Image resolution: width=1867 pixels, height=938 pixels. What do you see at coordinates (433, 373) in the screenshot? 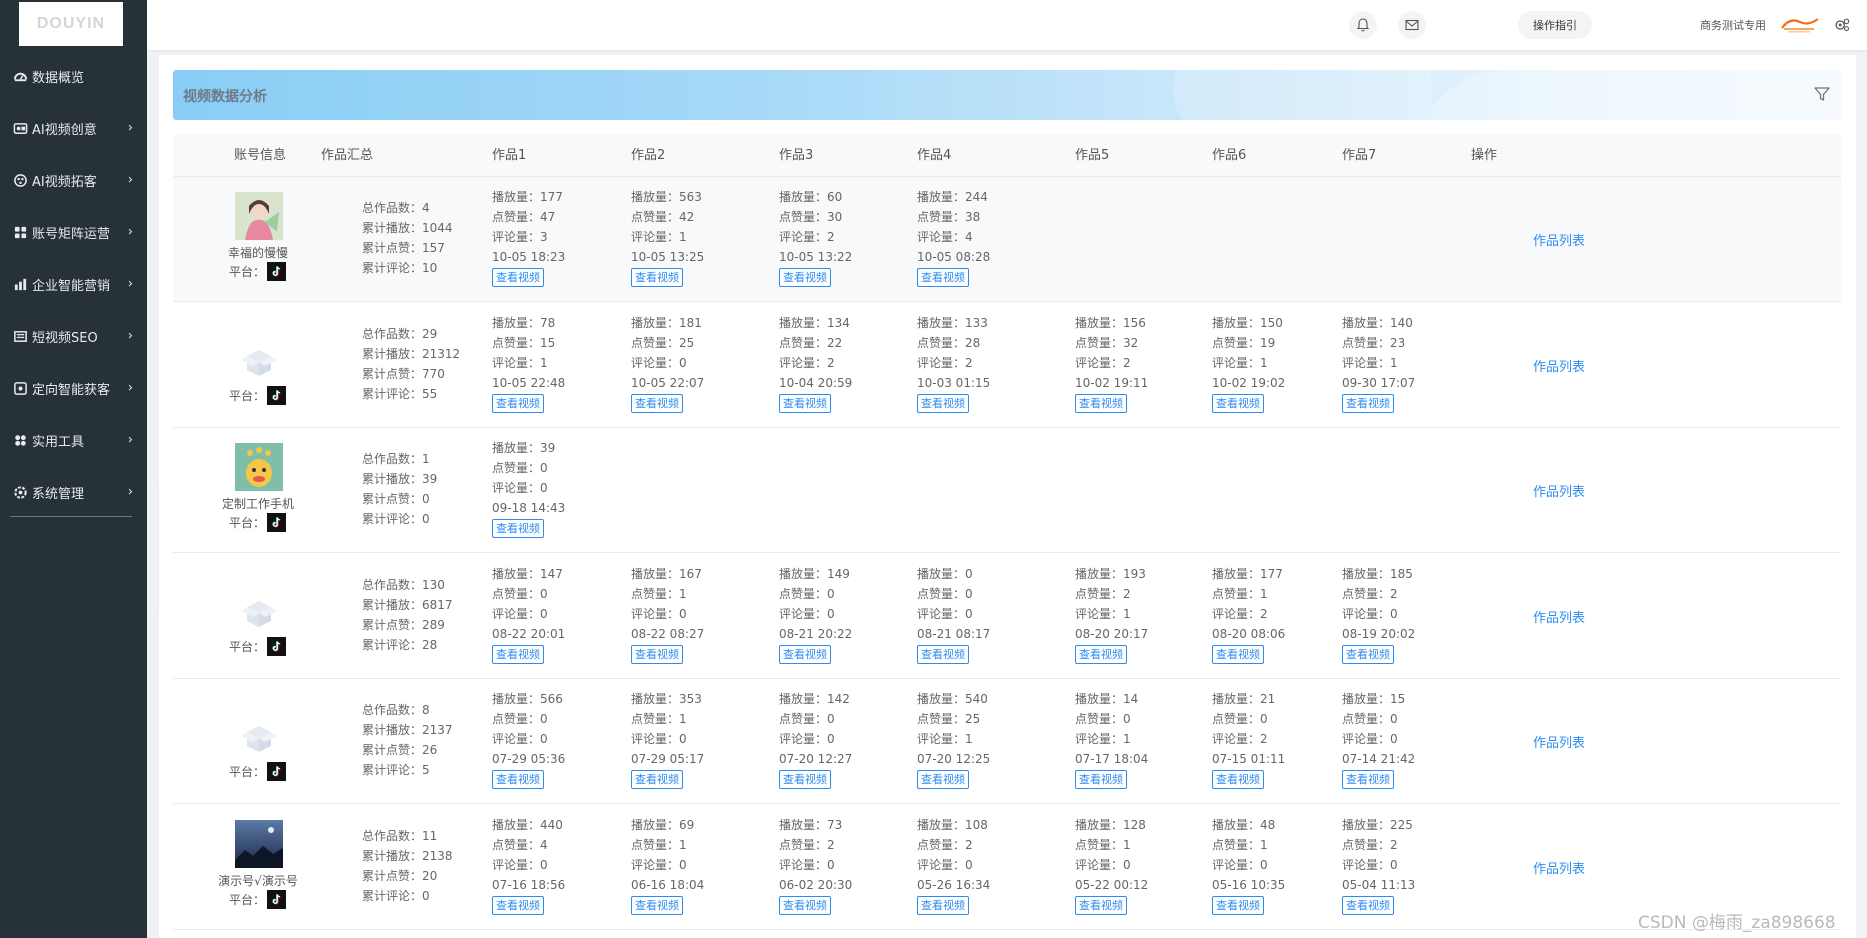
I see `summary-total-likes-value: 770` at bounding box center [433, 373].